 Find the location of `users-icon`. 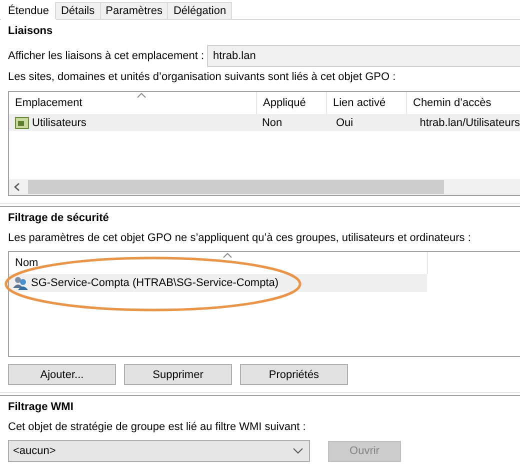

users-icon is located at coordinates (21, 283).